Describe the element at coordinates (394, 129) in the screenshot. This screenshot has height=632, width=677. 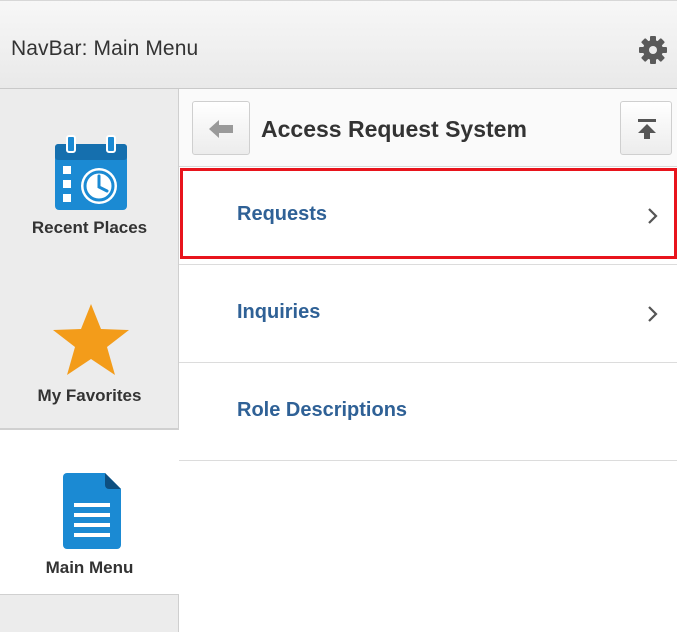
I see `page-title: Access Request System` at that location.